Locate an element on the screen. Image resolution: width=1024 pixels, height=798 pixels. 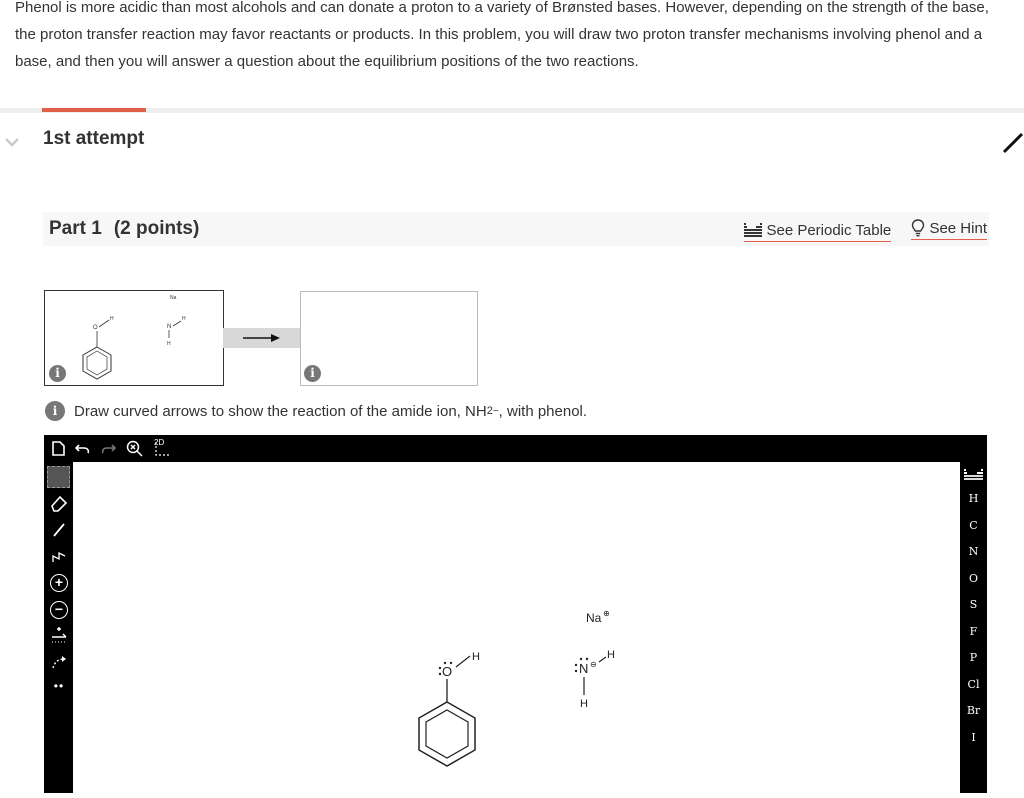
negative-charge-icon: − is located at coordinates (59, 610).